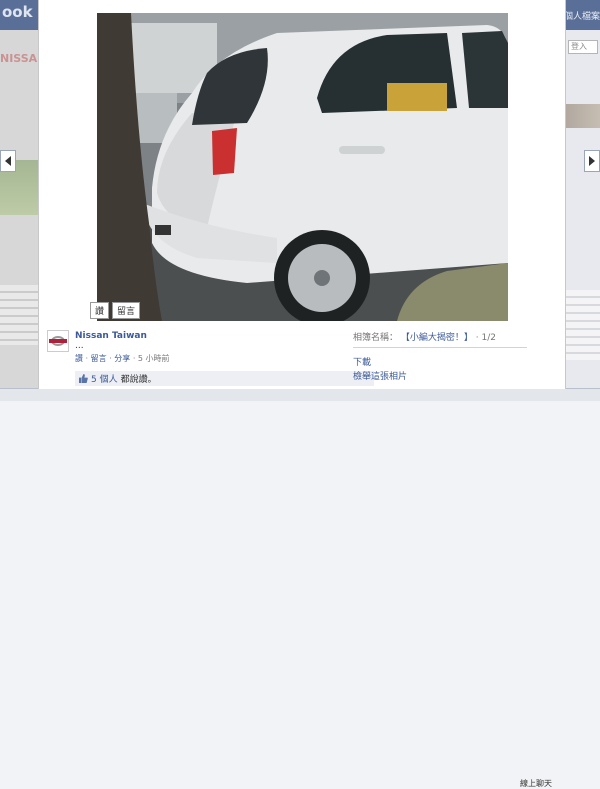  What do you see at coordinates (99, 358) in the screenshot?
I see `comment-link: 留言` at bounding box center [99, 358].